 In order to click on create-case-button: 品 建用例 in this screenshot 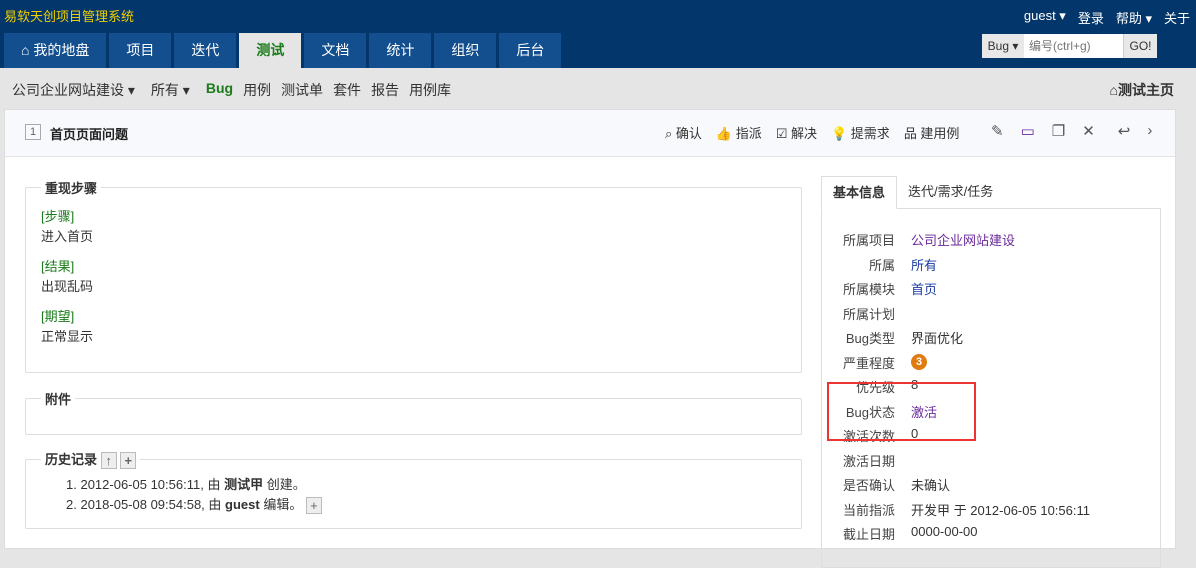, I will do `click(932, 132)`.